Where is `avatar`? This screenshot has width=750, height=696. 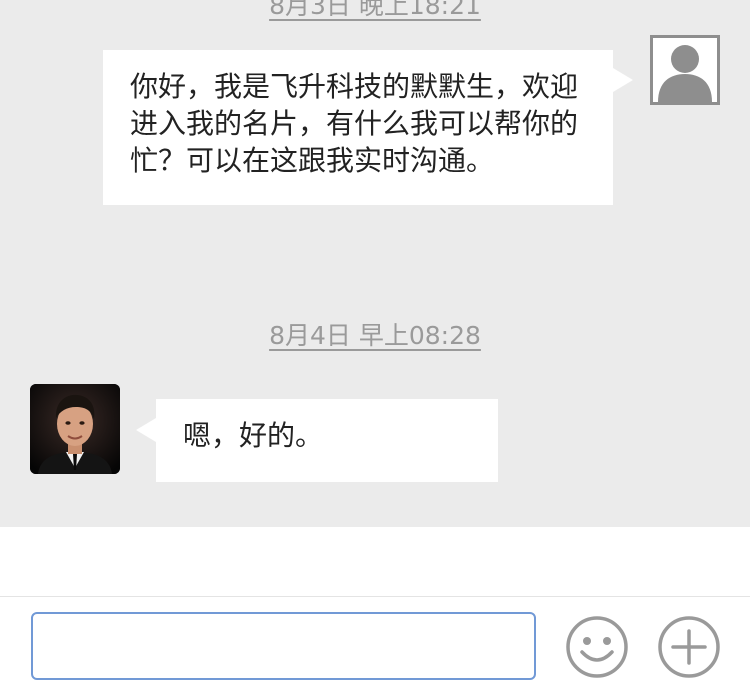 avatar is located at coordinates (685, 70).